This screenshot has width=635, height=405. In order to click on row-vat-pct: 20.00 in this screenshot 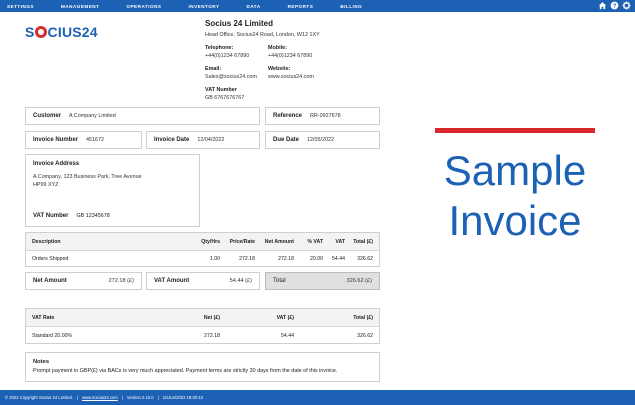, I will do `click(316, 259)`.